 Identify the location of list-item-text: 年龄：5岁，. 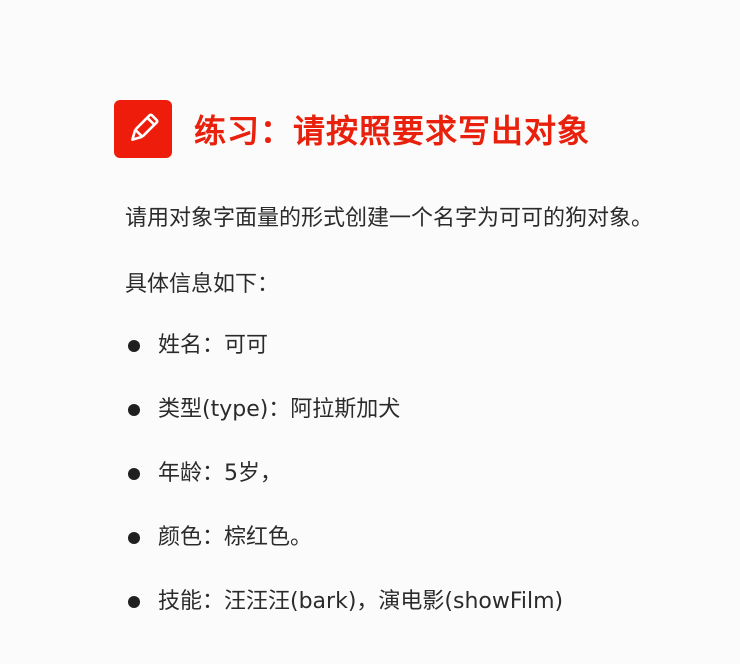
(220, 473).